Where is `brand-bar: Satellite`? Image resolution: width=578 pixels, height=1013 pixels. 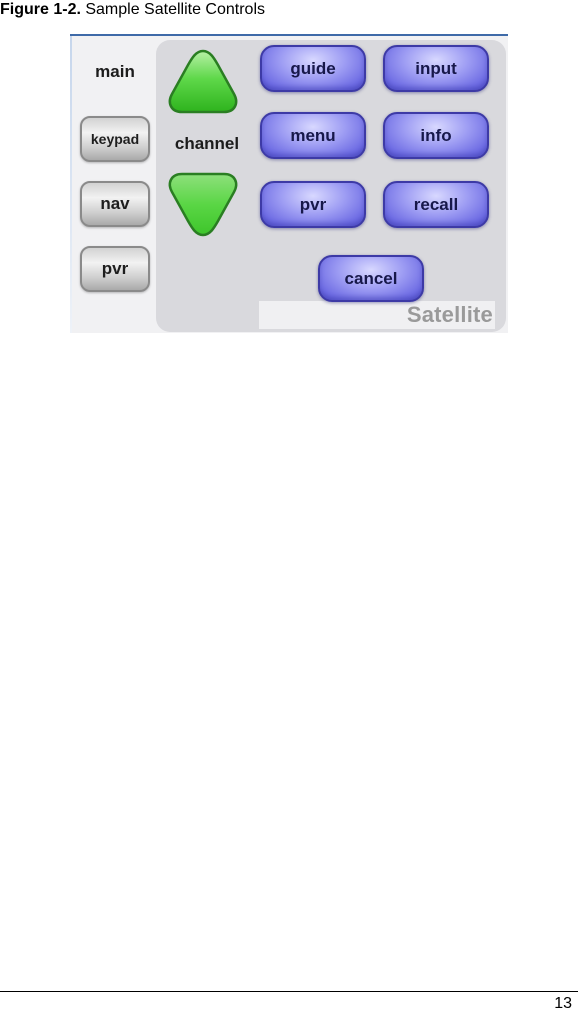
brand-bar: Satellite is located at coordinates (377, 315).